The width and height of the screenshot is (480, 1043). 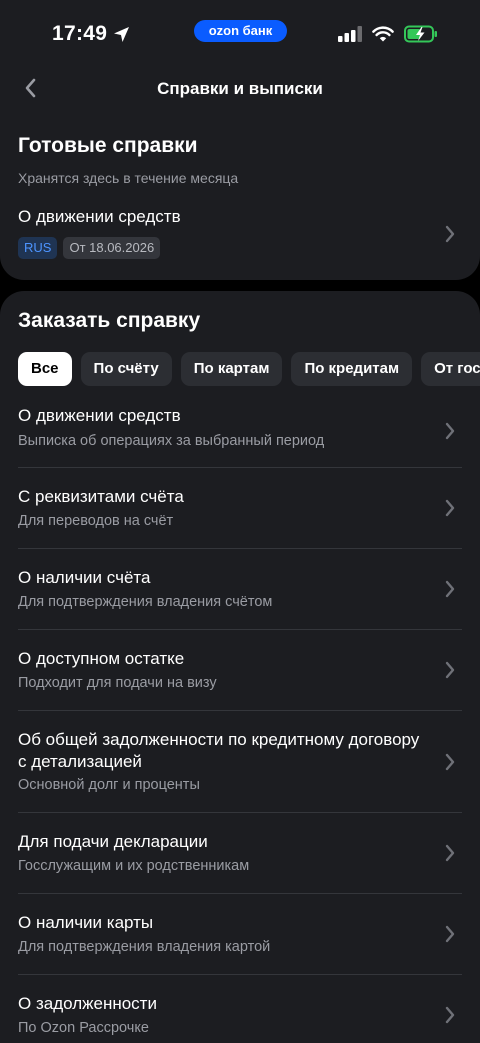 I want to click on ready-section-subtitle: Хранятся здесь в течение месяца, so click(x=128, y=178).